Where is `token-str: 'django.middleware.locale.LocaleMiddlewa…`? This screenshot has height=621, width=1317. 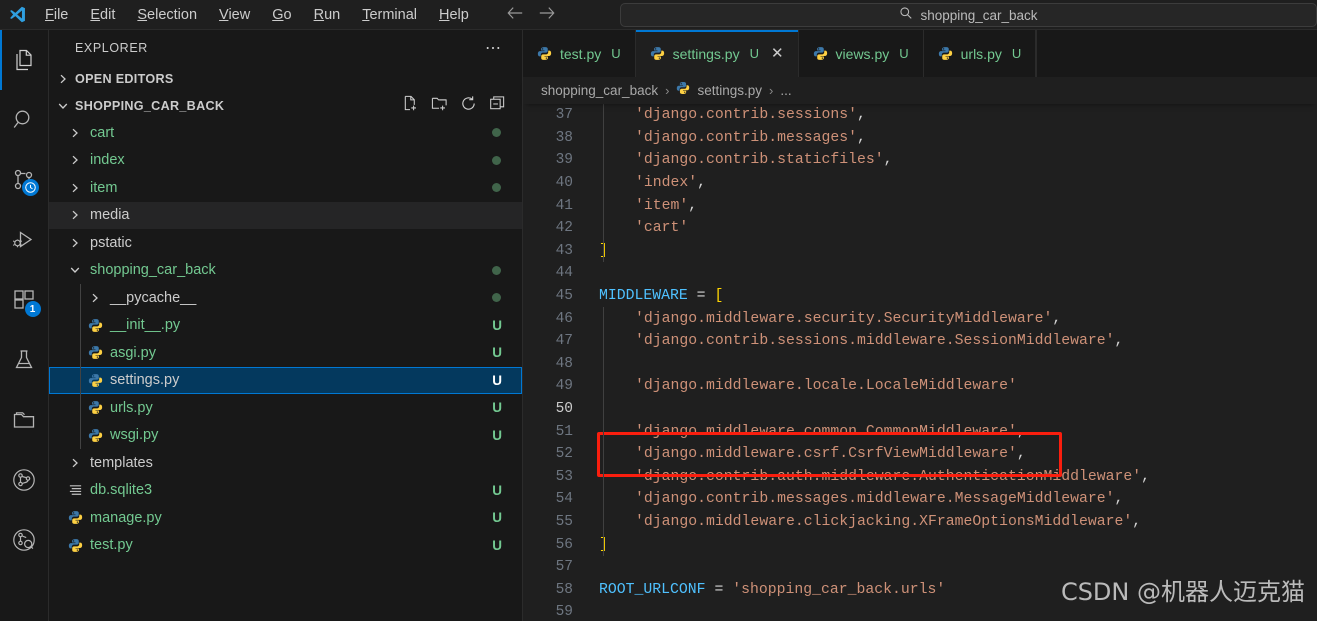 token-str: 'django.middleware.locale.LocaleMiddlewa… is located at coordinates (826, 386).